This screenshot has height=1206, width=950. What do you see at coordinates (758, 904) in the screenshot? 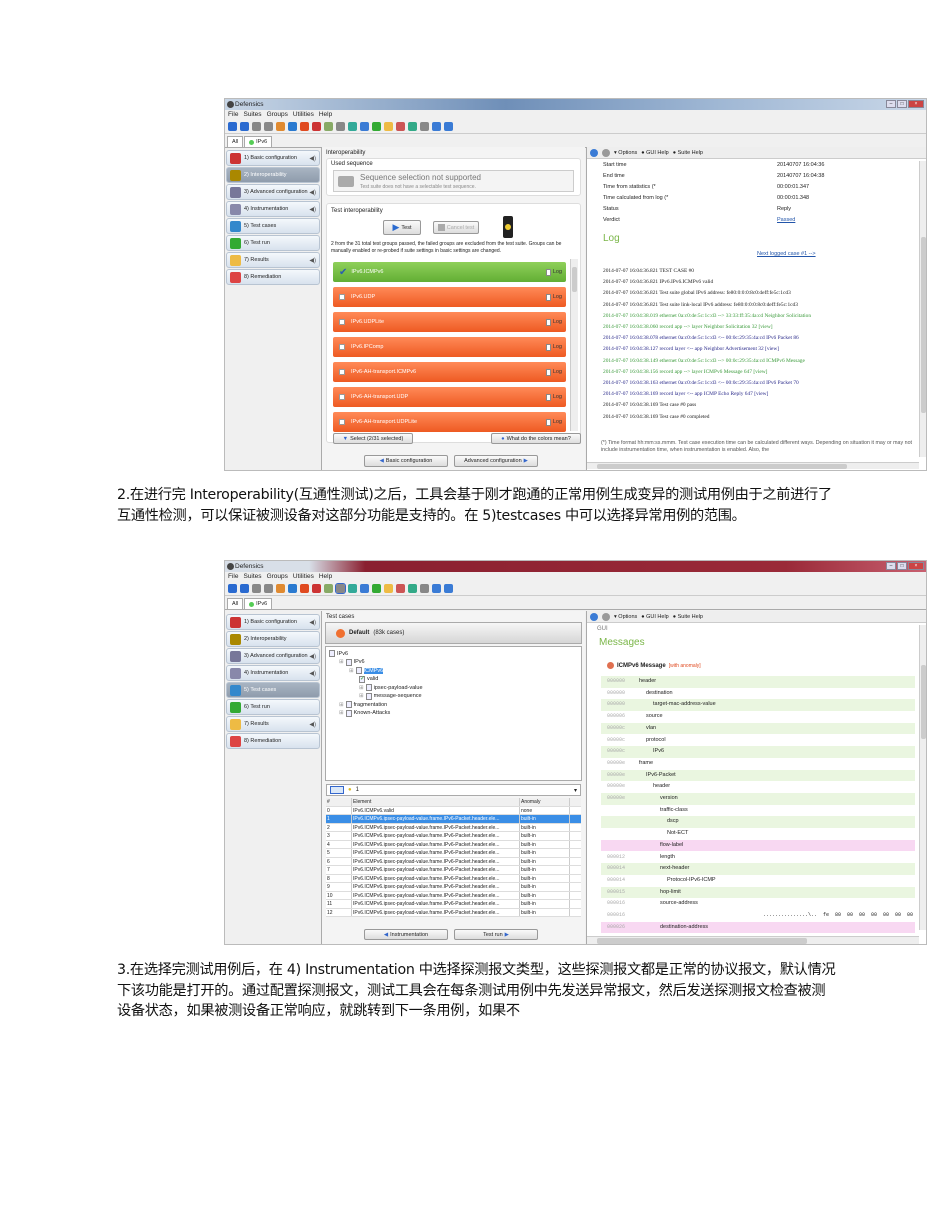
I see `message-field-row: 000016 source-address` at bounding box center [758, 904].